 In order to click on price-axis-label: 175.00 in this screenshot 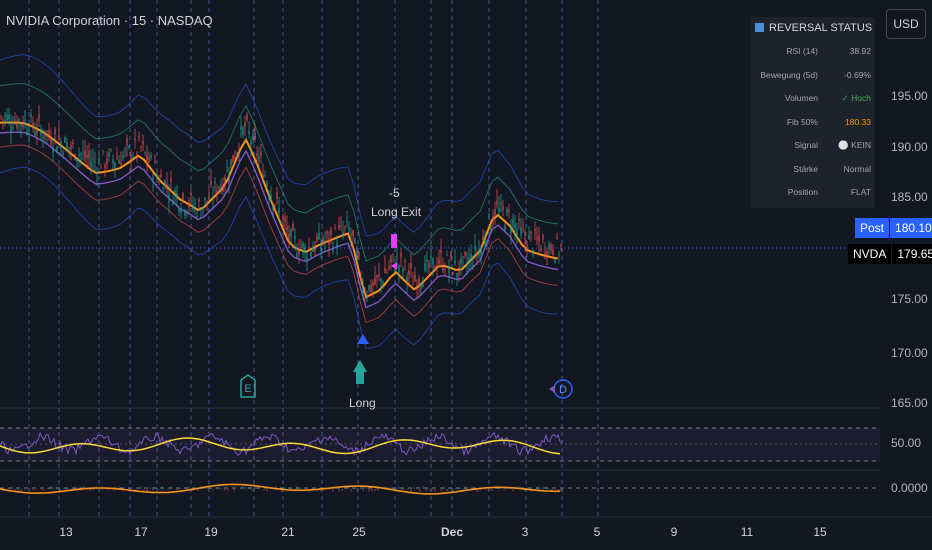, I will do `click(909, 299)`.